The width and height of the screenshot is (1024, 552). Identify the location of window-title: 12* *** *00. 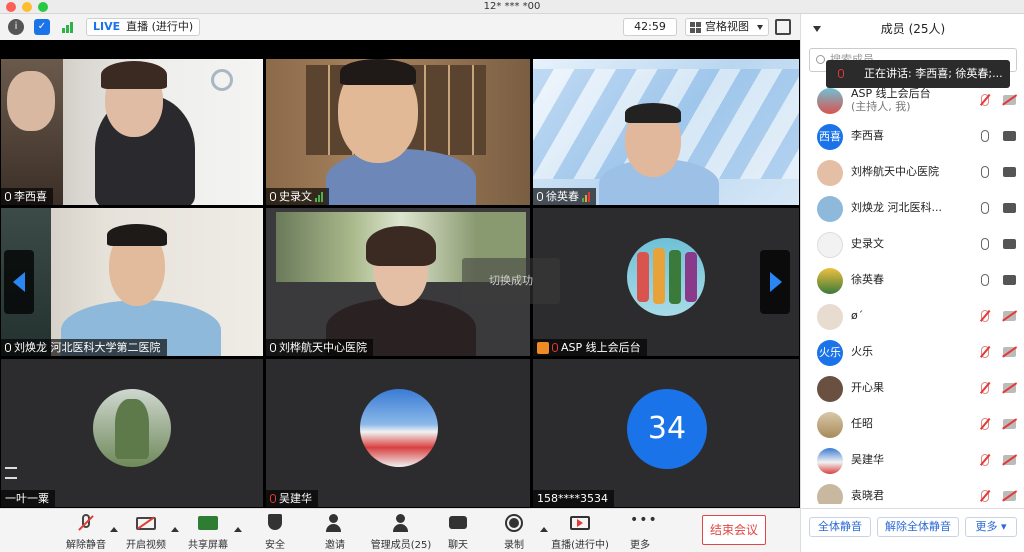
(512, 6).